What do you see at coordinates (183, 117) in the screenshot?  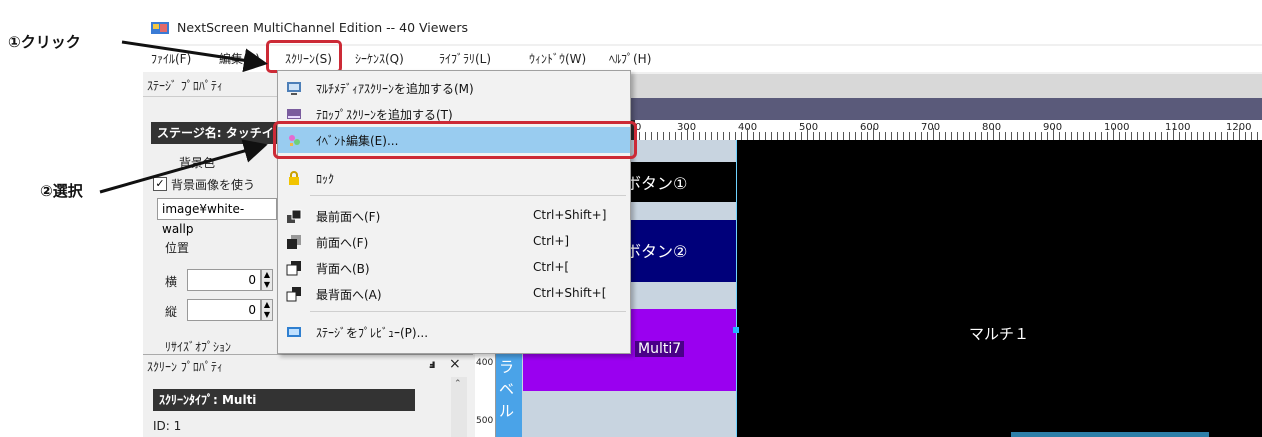 I see `annotation-arrows` at bounding box center [183, 117].